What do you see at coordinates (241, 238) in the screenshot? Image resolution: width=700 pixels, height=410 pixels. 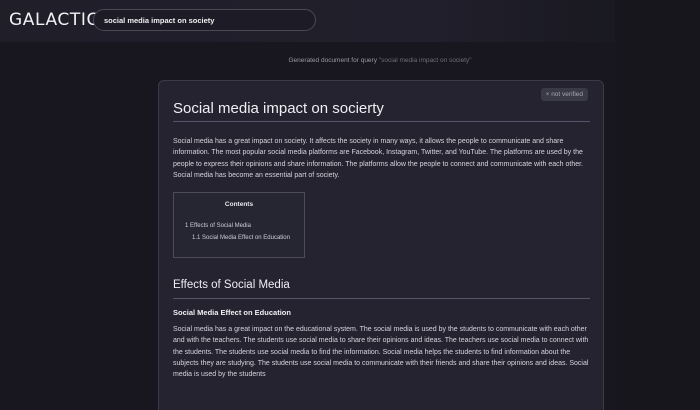 I see `toc-link-education: 1.1 Social Media Effect on Education` at bounding box center [241, 238].